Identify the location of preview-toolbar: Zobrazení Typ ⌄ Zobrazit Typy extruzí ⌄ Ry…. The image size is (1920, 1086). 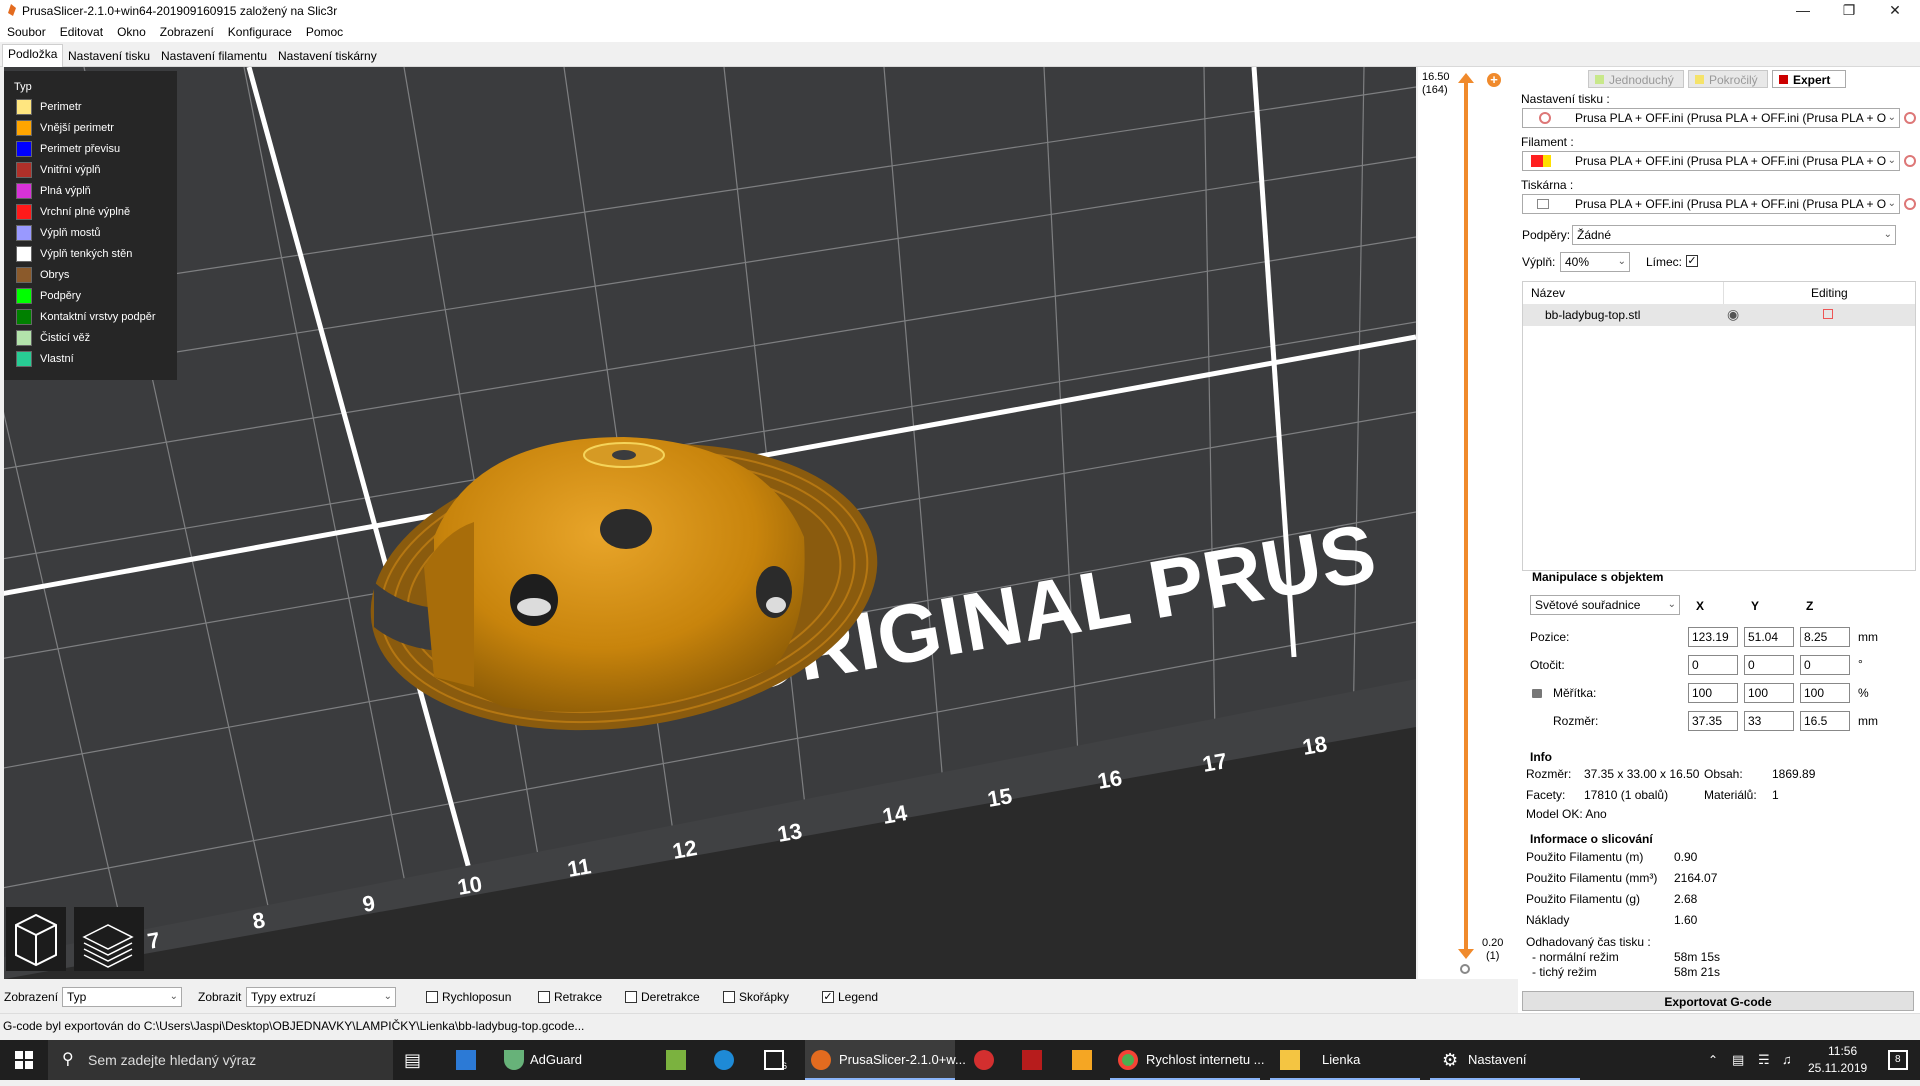
(759, 996).